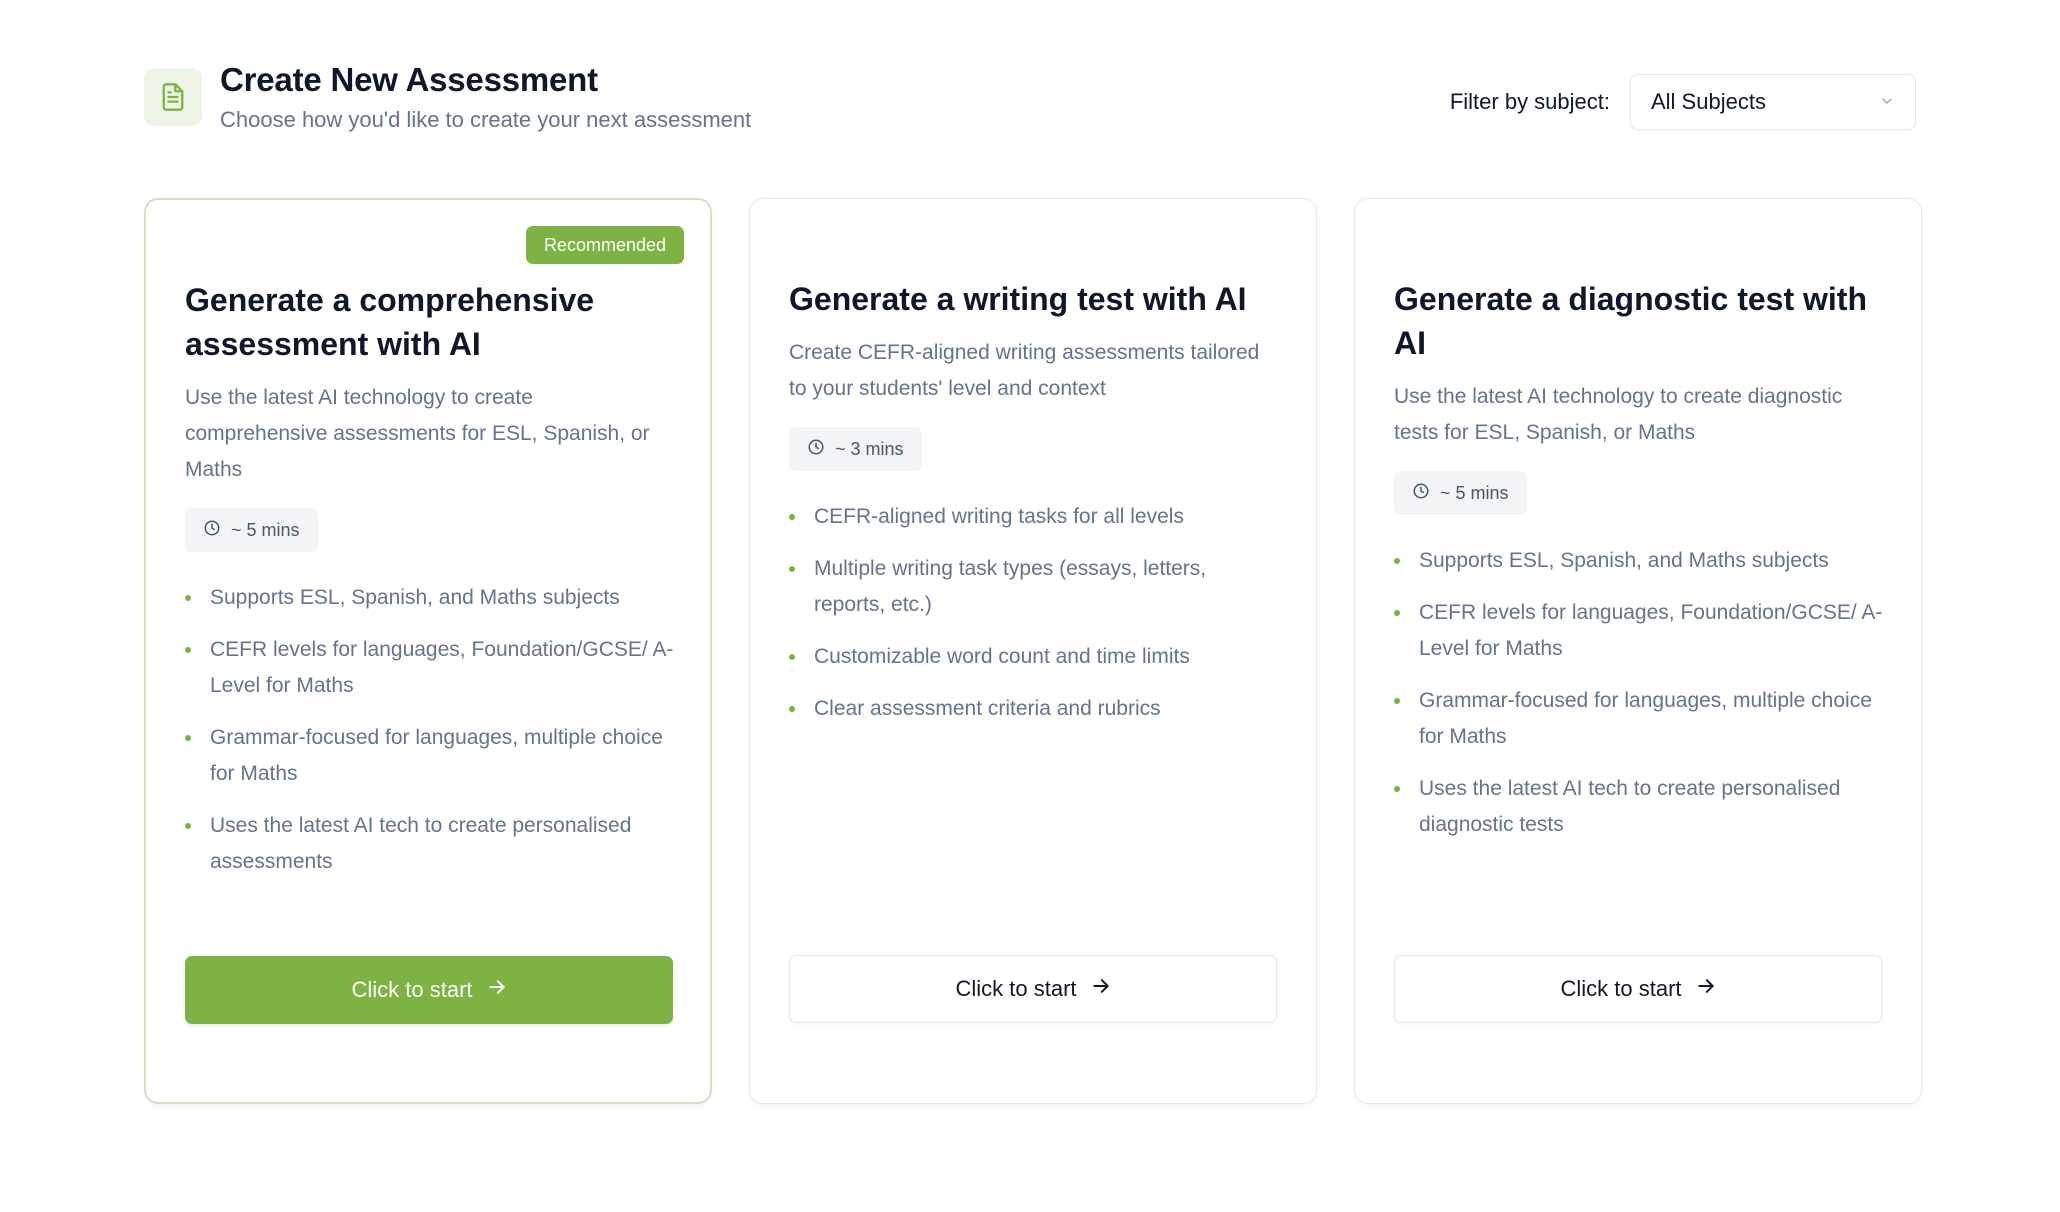 The height and width of the screenshot is (1212, 2060). What do you see at coordinates (604, 245) in the screenshot?
I see `recommended-badge: Recommended` at bounding box center [604, 245].